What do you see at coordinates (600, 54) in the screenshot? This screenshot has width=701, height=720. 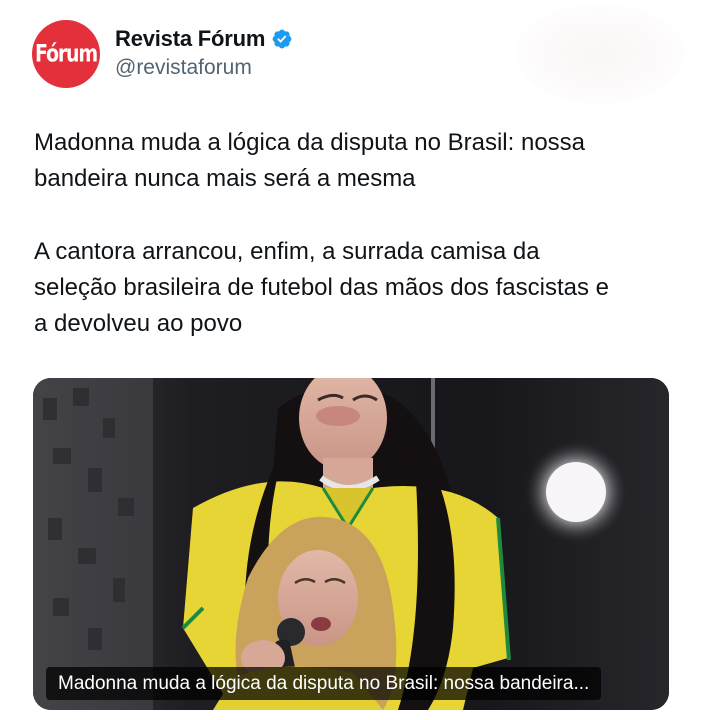 I see `blurred-region` at bounding box center [600, 54].